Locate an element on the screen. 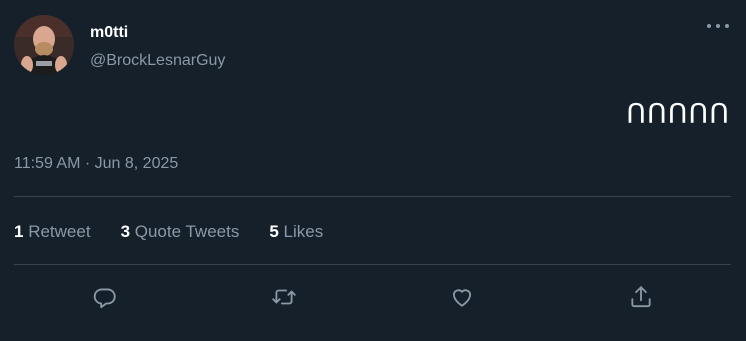 The width and height of the screenshot is (746, 341). share-button is located at coordinates (641, 297).